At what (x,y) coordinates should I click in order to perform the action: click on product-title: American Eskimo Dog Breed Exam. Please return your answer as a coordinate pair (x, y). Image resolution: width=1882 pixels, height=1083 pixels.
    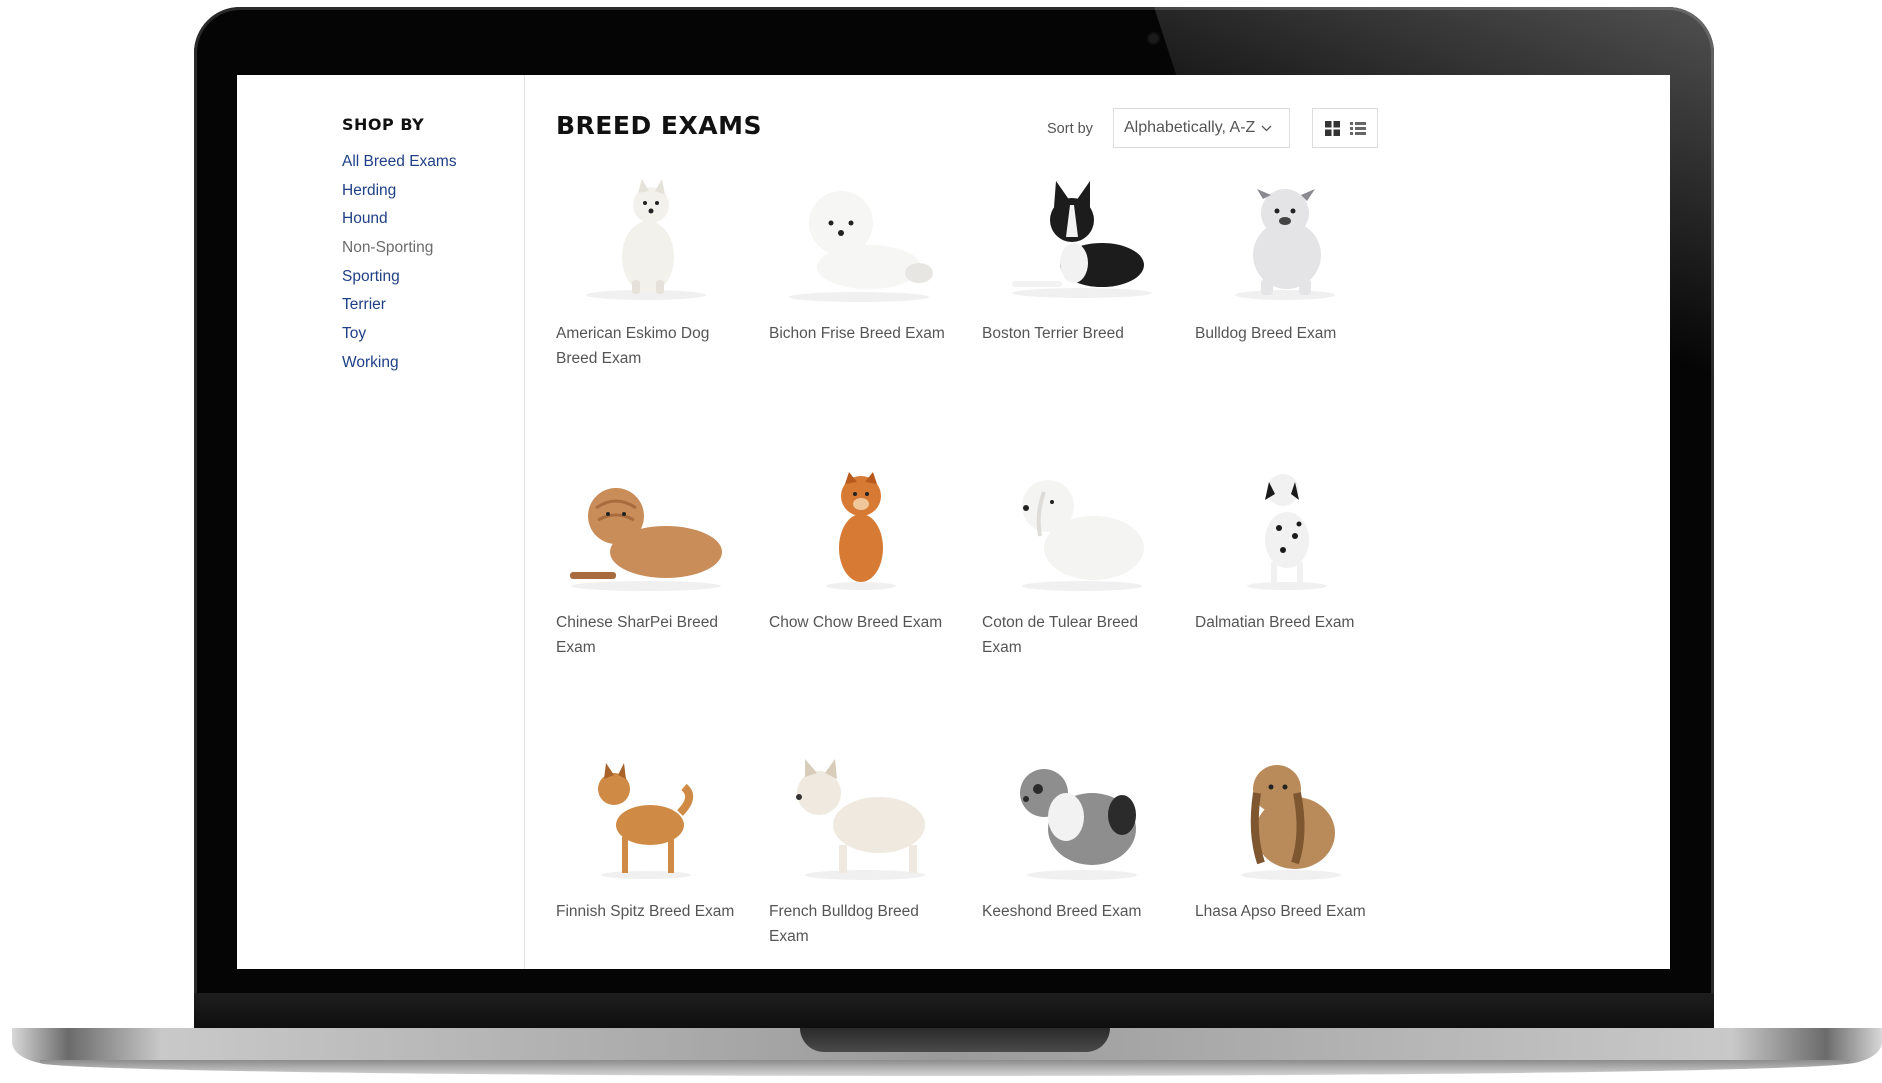
    Looking at the image, I should click on (651, 346).